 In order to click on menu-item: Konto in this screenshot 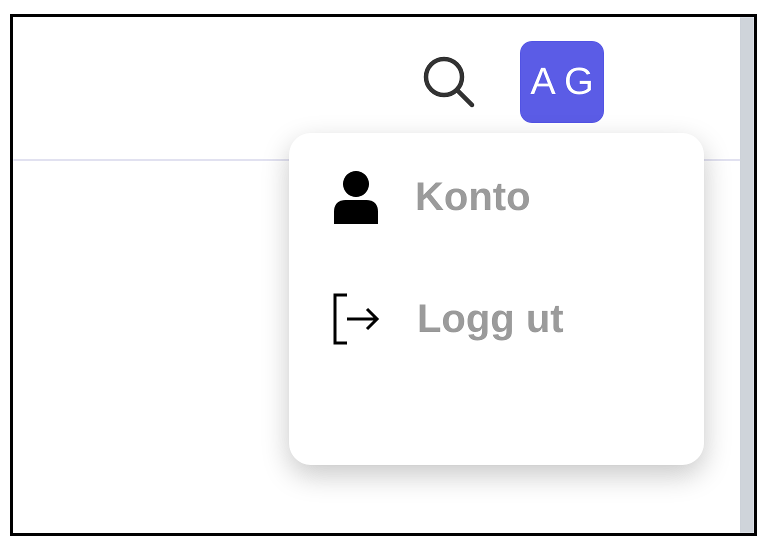, I will do `click(518, 197)`.